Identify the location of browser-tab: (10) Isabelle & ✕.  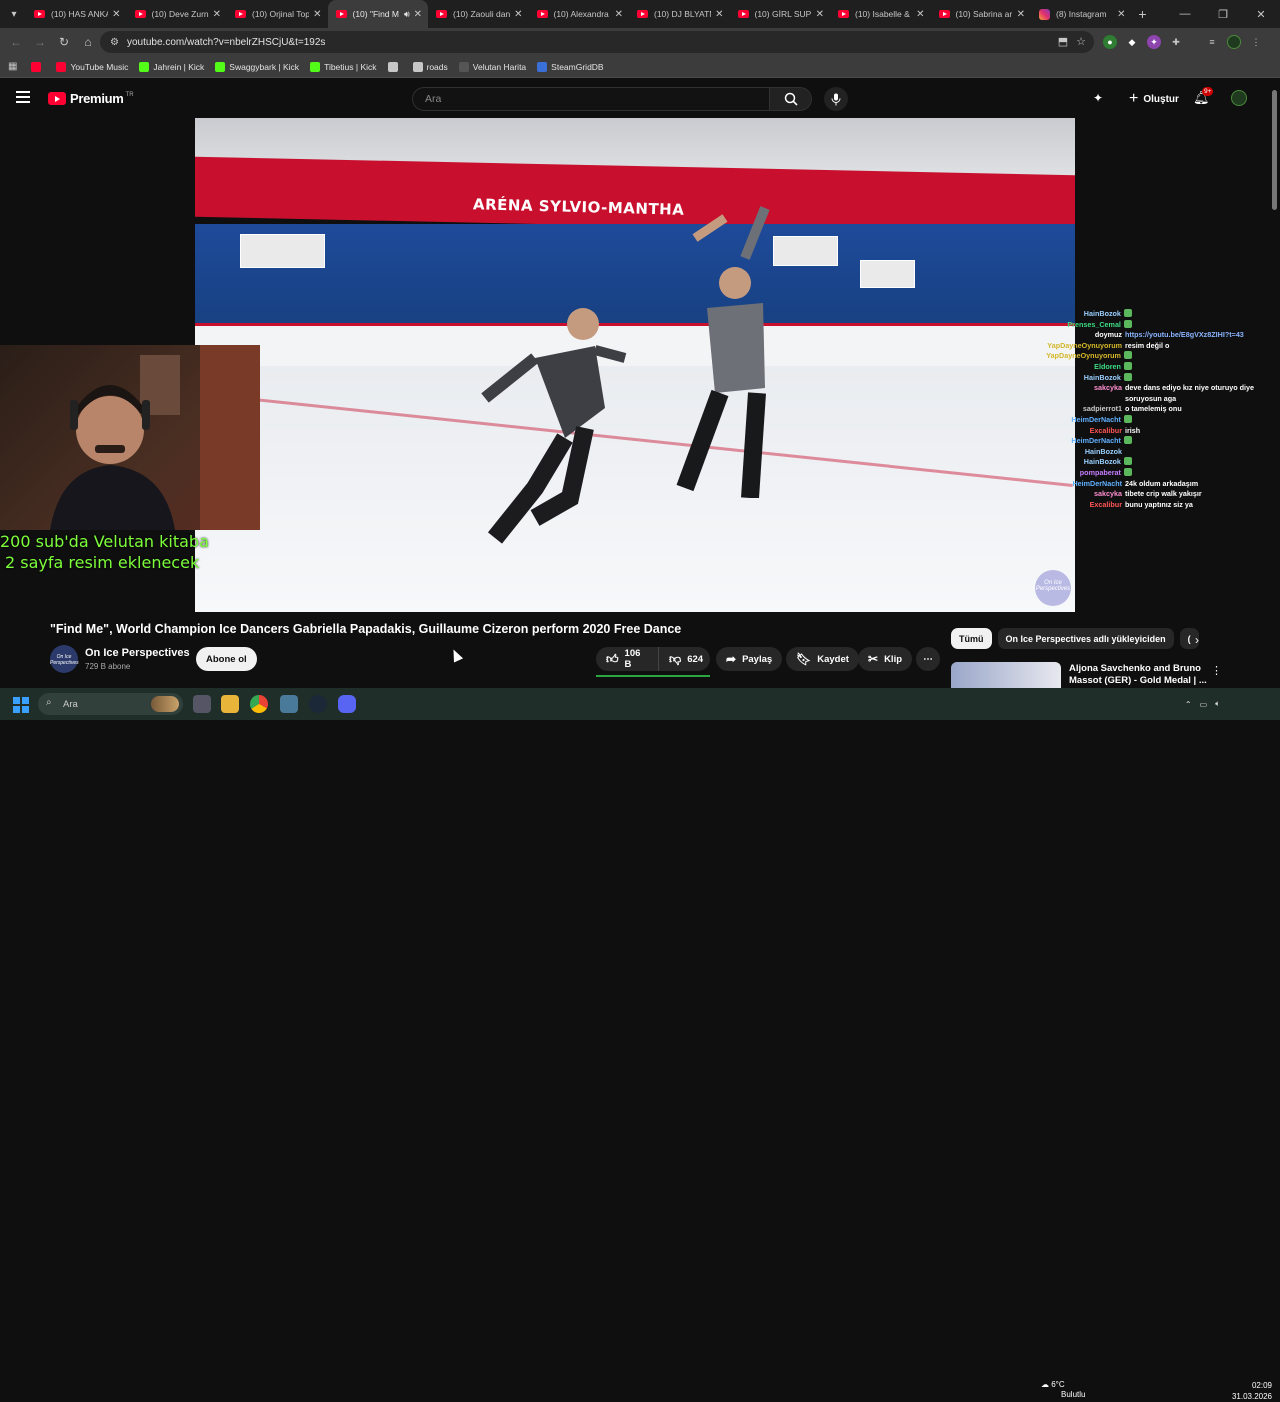
(880, 14).